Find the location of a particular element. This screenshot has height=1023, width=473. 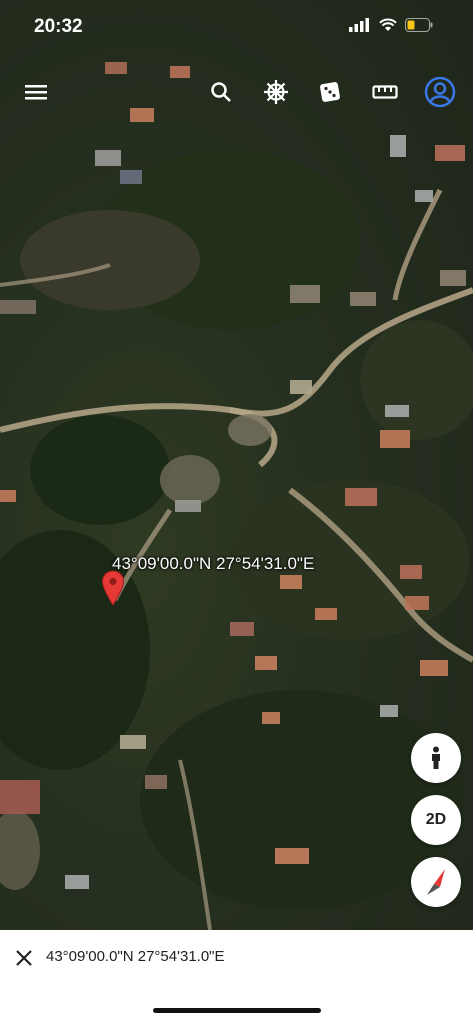

compass-icon is located at coordinates (436, 882).